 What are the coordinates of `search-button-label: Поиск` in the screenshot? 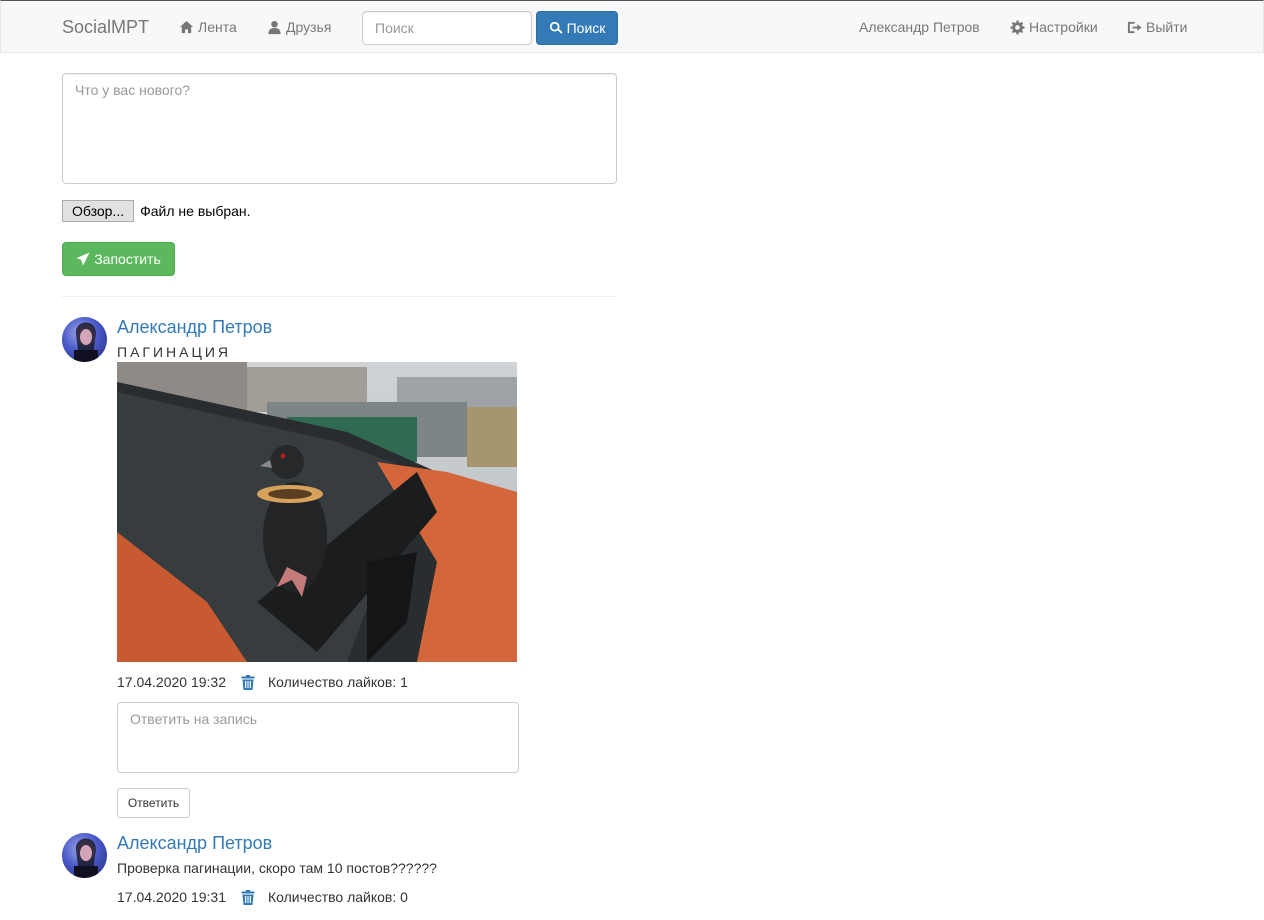 It's located at (586, 28).